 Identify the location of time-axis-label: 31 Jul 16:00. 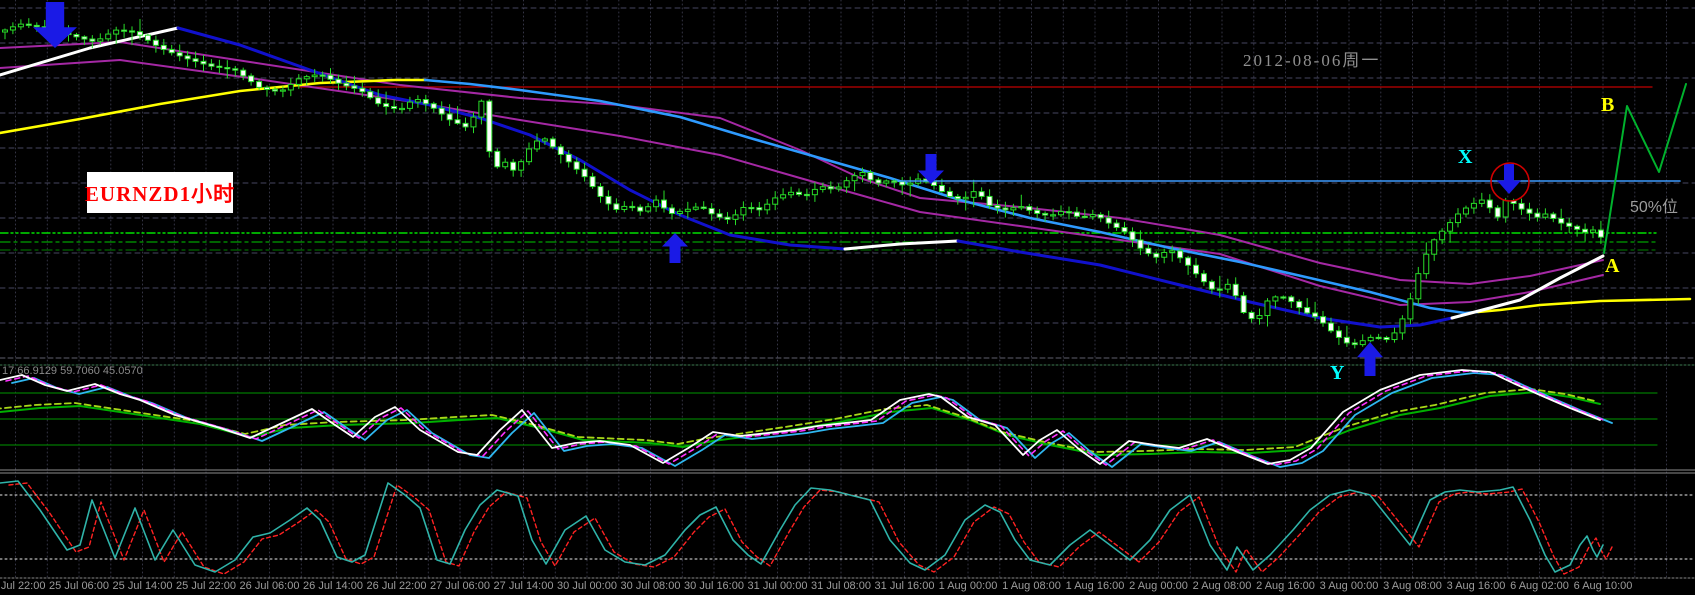
(904, 586).